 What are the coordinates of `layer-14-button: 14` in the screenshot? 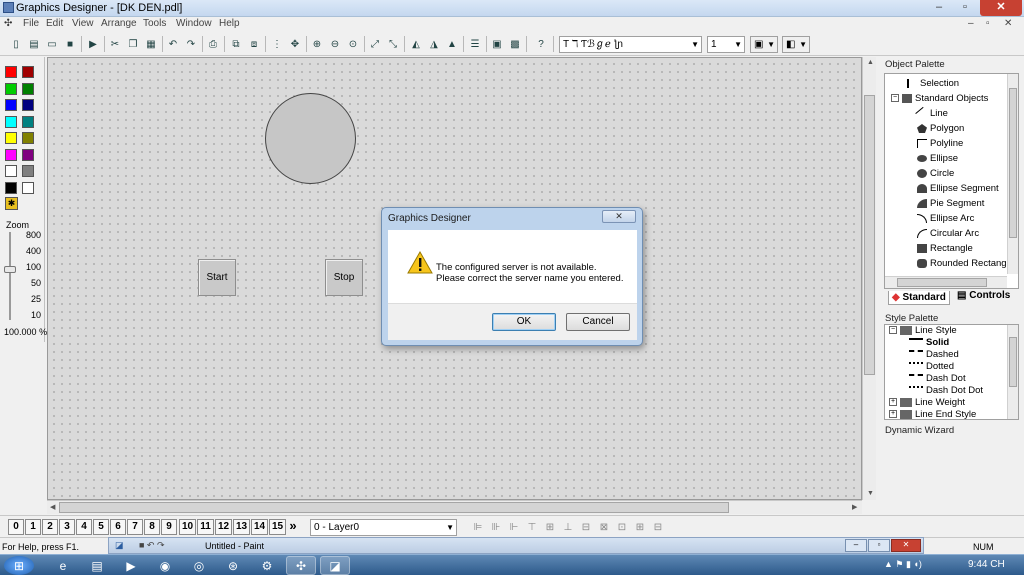 It's located at (259, 527).